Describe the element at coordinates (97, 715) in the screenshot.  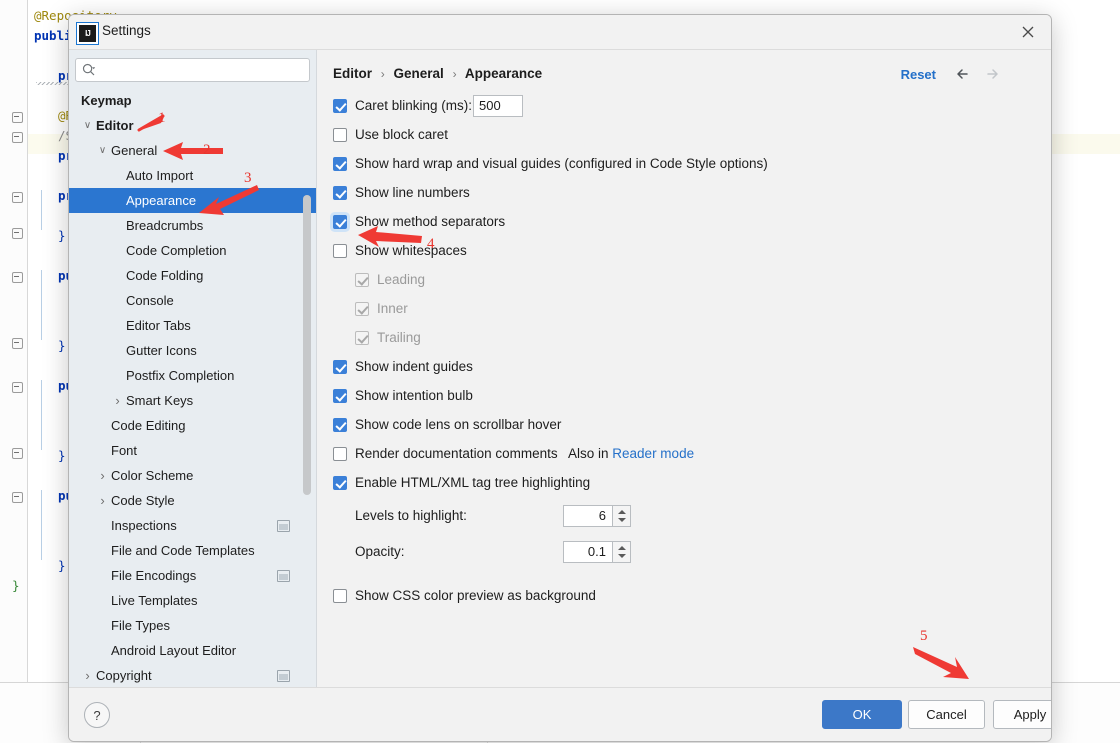
I see `help-button: ?` at that location.